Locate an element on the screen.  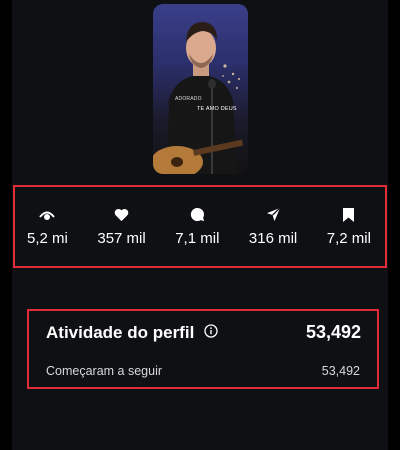
singer-with-guitar-image is located at coordinates (198, 98).